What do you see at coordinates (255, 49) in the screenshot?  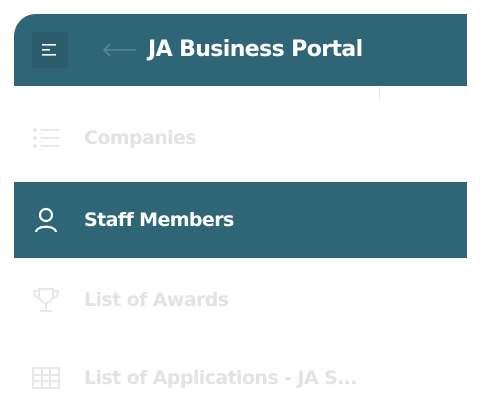 I see `page-title: JA Business Portal` at bounding box center [255, 49].